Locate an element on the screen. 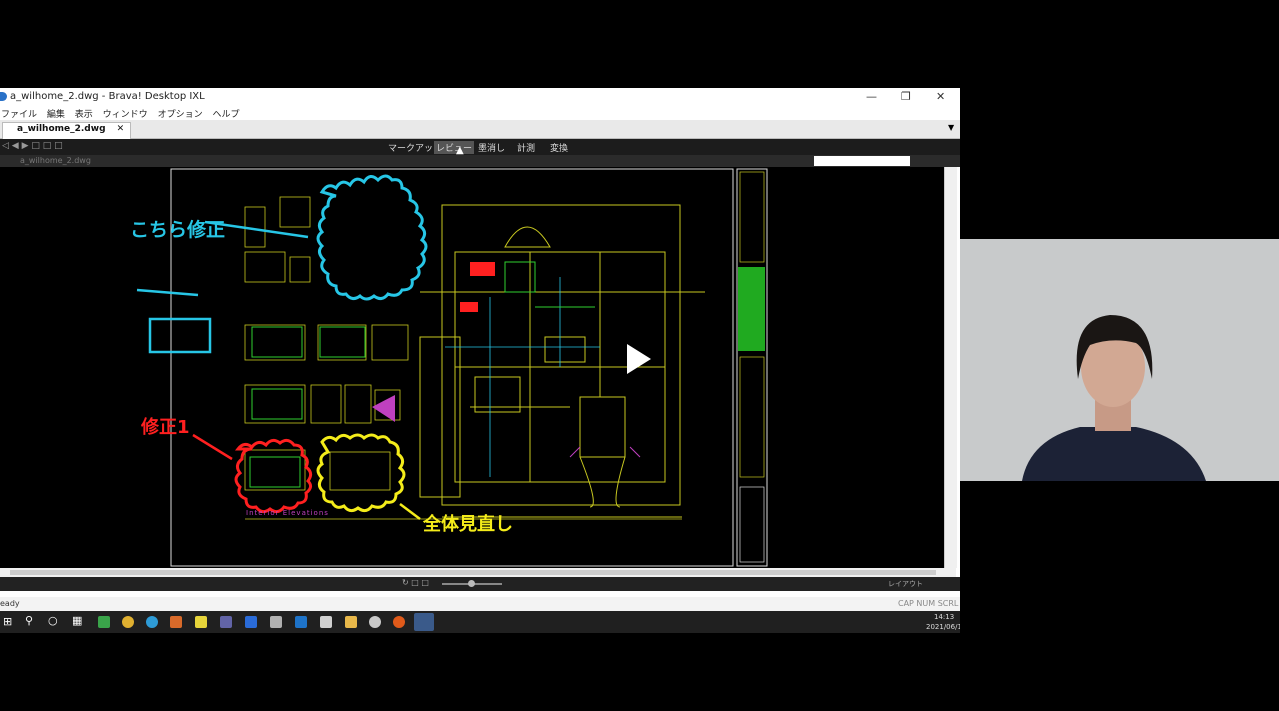 Image resolution: width=1279 pixels, height=711 pixels. red-pointer-line is located at coordinates (212, 447).